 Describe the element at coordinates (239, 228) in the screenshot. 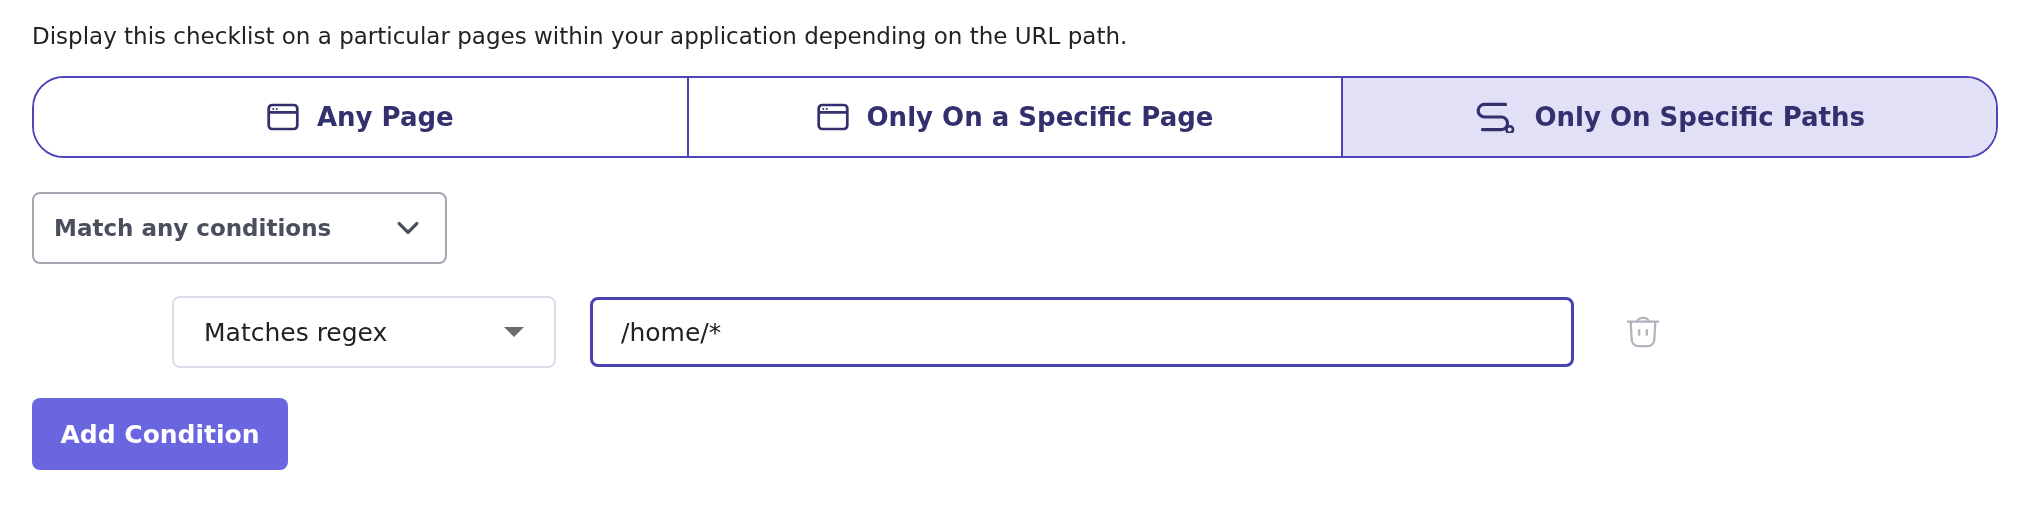

I see `match-dropdown: Match any conditions` at that location.